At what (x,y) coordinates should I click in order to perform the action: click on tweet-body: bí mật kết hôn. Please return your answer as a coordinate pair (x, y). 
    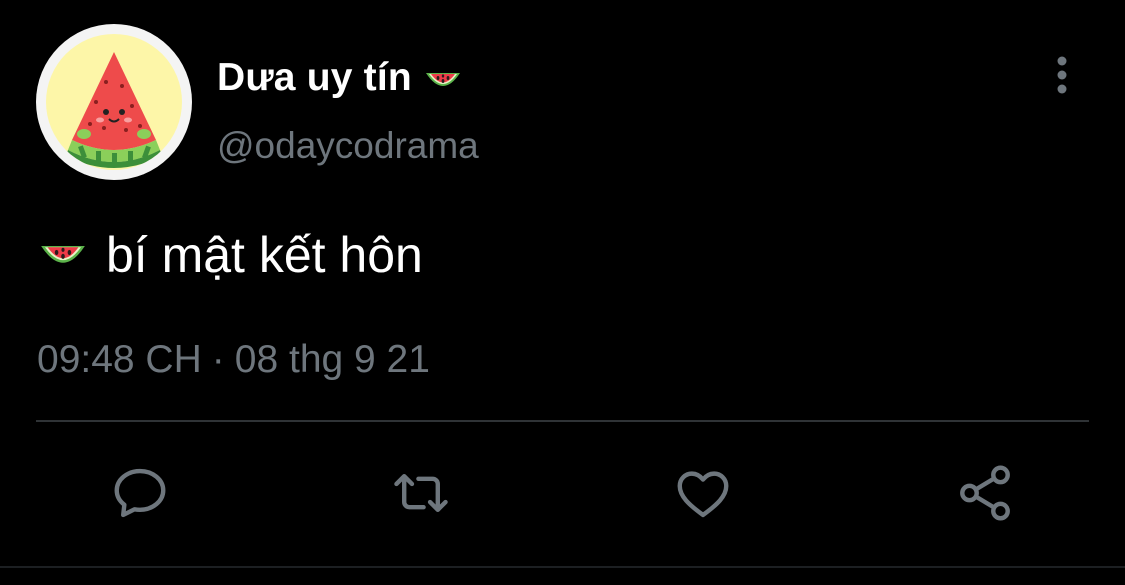
    Looking at the image, I should click on (229, 255).